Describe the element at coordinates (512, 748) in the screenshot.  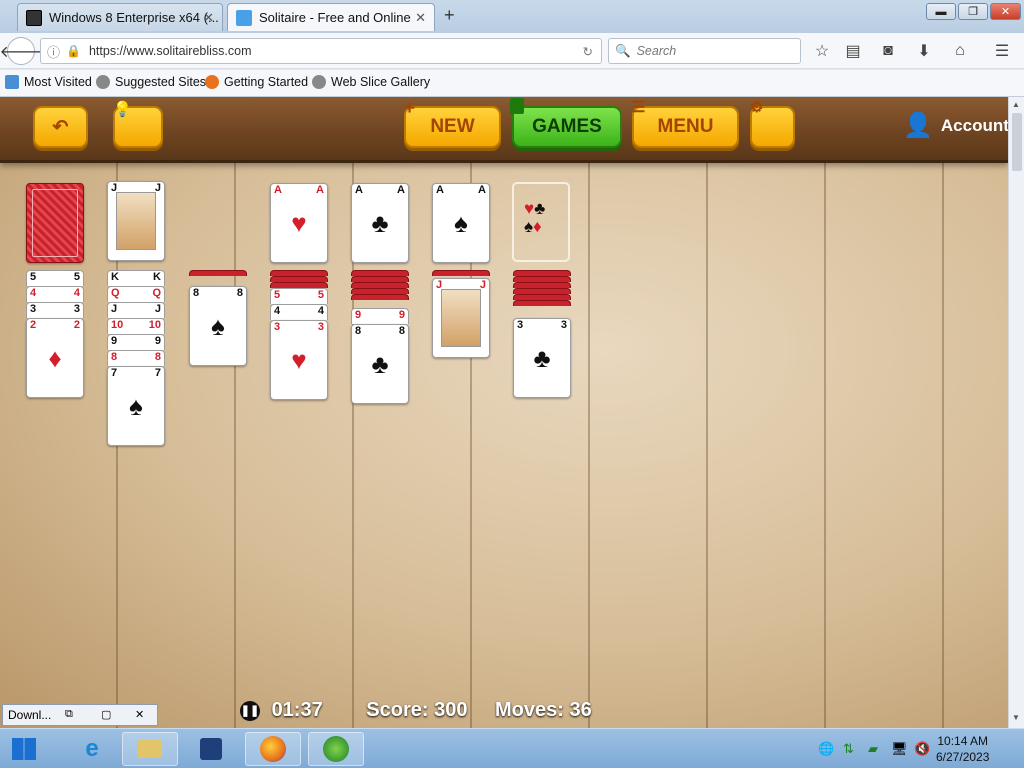
I see `taskbar: e 🌐 ⇅ ▰ 🖥 🔇 10:14 AM 6/27/2023` at that location.